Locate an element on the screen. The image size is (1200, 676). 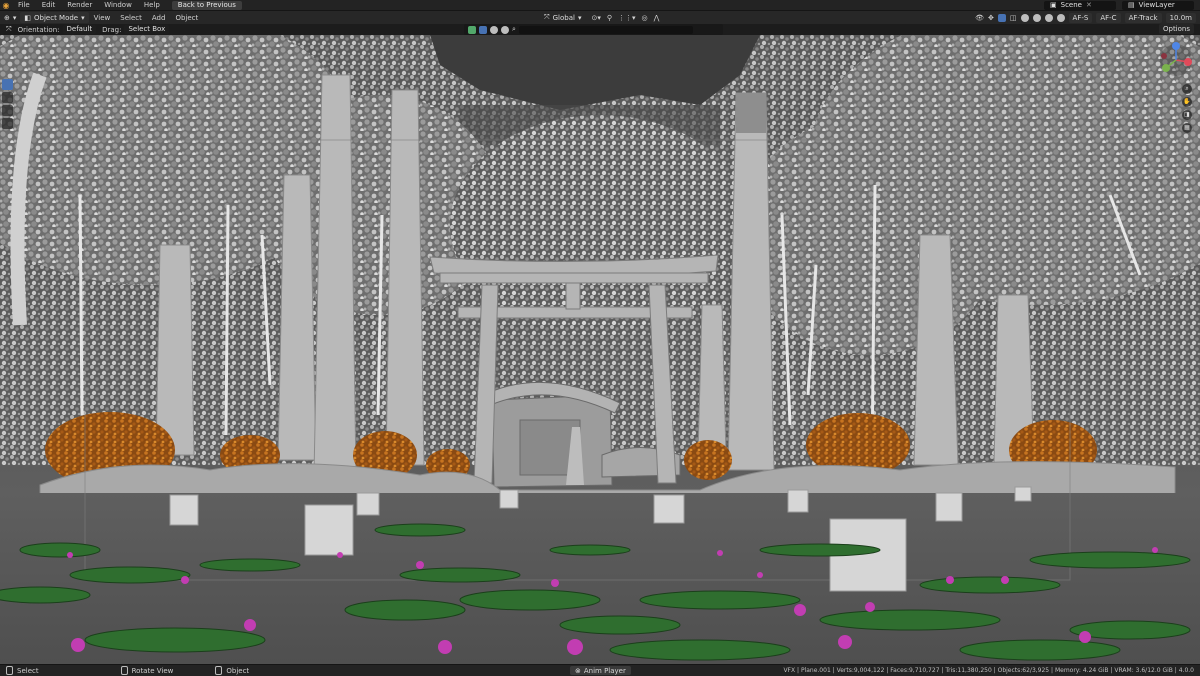
viewport-filter-bar: ⌕ is located at coordinates (593, 29).